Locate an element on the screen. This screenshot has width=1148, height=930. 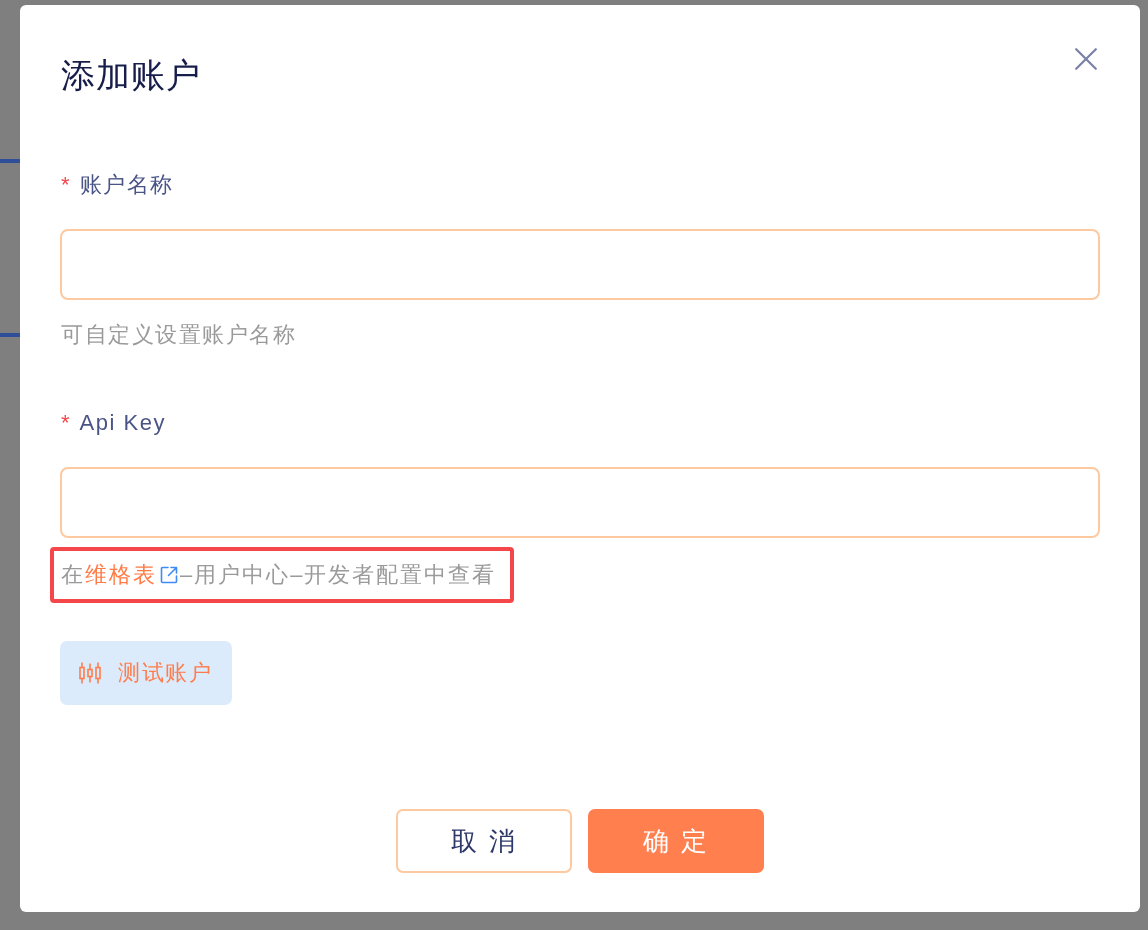
candlestick-icon is located at coordinates (90, 673).